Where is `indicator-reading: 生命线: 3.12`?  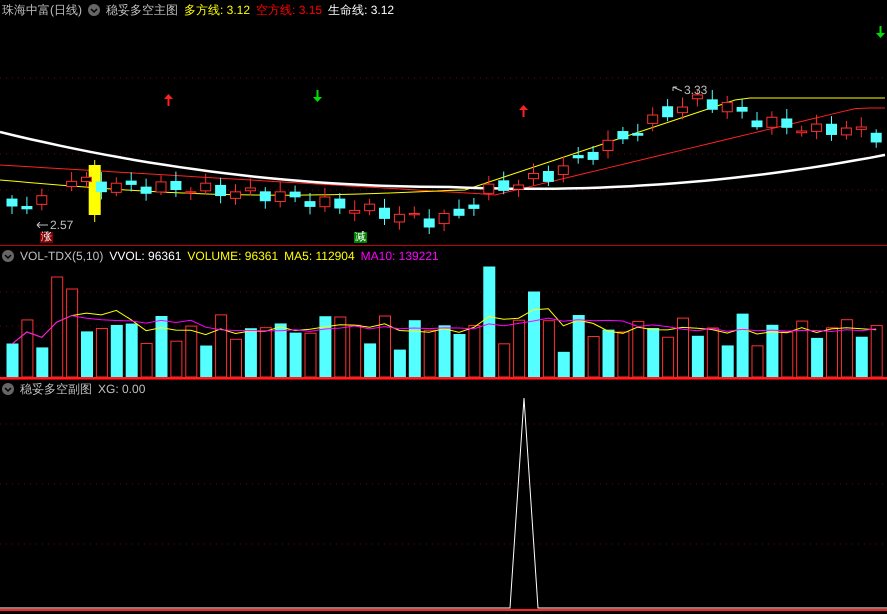 indicator-reading: 生命线: 3.12 is located at coordinates (361, 10).